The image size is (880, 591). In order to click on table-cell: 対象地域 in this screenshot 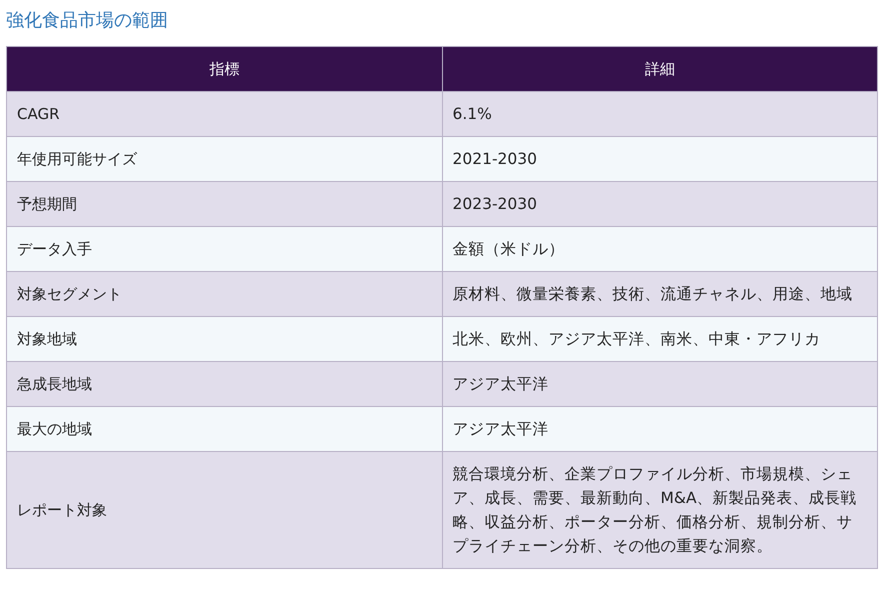, I will do `click(224, 339)`.